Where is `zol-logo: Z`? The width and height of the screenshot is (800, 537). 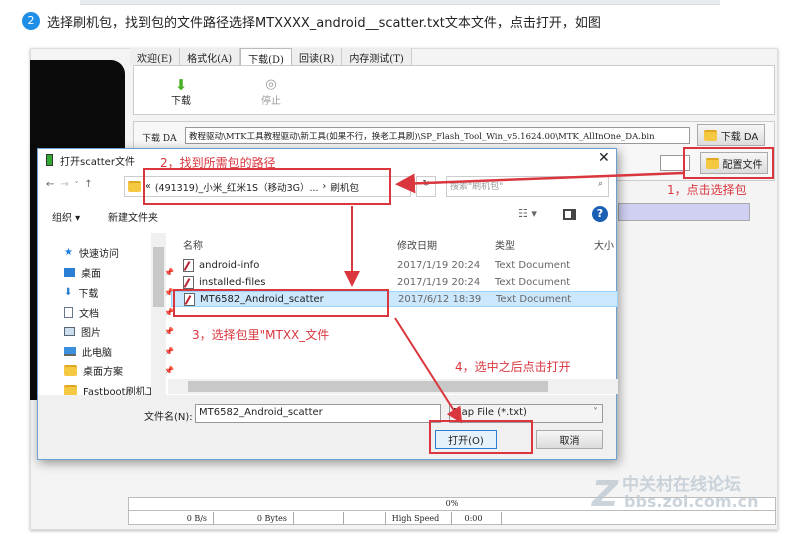
zol-logo: Z is located at coordinates (605, 494).